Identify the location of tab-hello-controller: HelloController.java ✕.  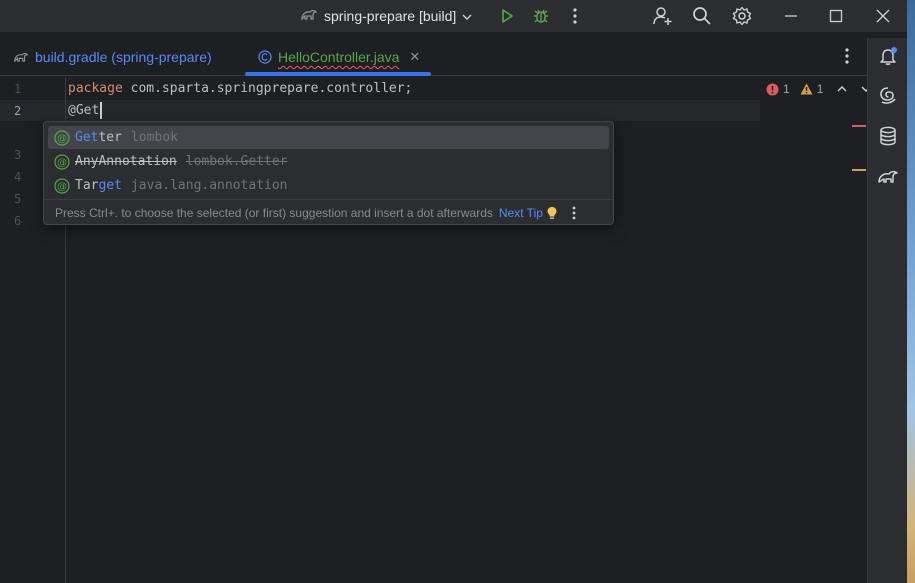
(339, 57).